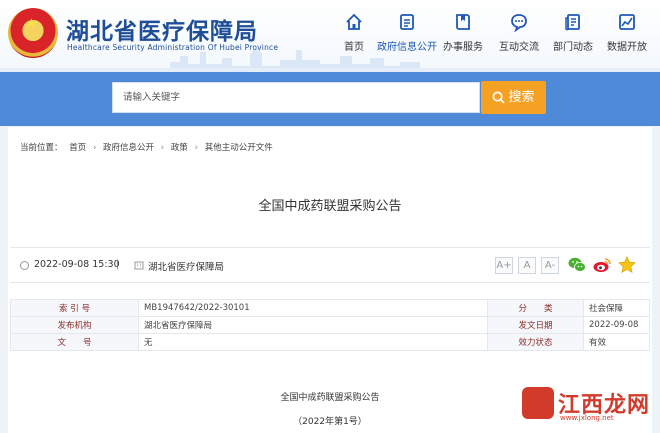  What do you see at coordinates (519, 47) in the screenshot?
I see `nav-label-interaction: 互动交流` at bounding box center [519, 47].